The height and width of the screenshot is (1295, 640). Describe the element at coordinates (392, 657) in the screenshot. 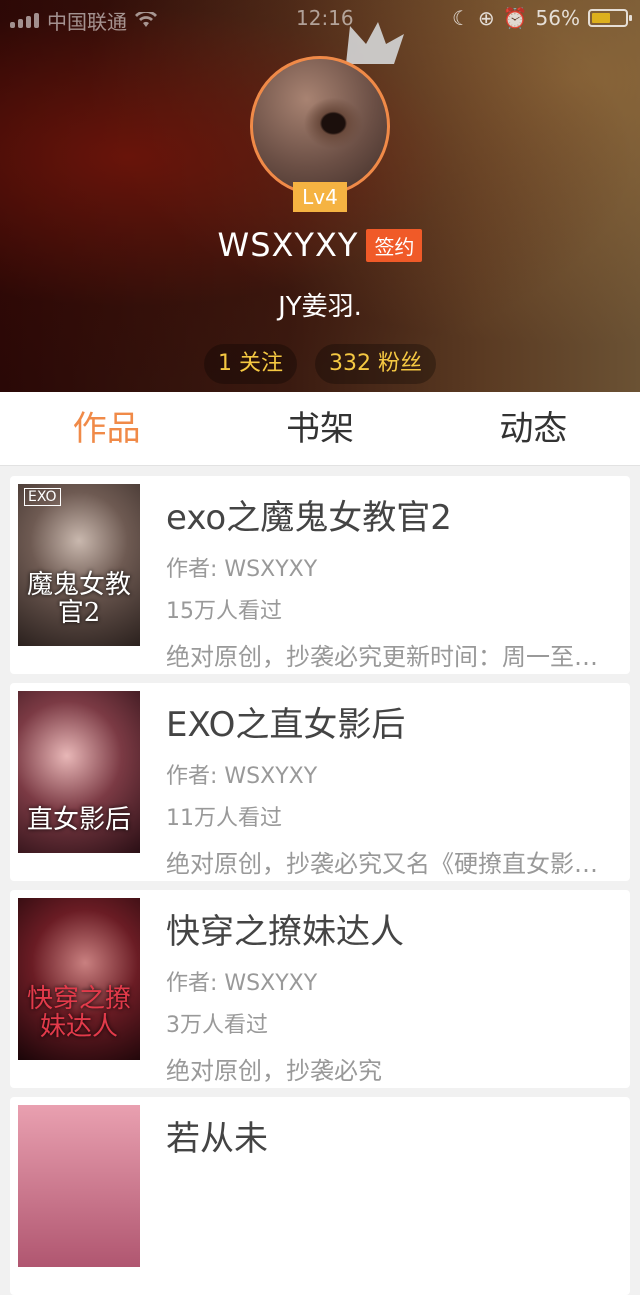

I see `book-description: 绝对原创，抄袭必究更新时间：周一至周五` at that location.